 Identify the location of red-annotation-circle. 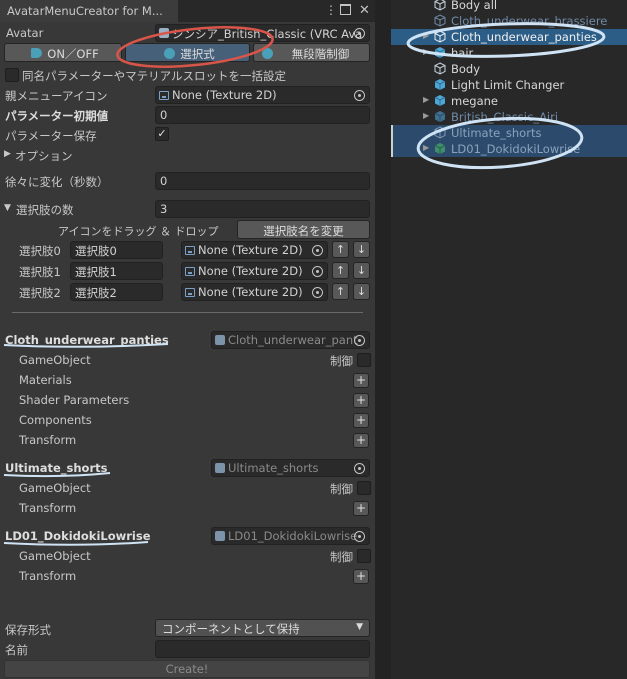
(195, 47).